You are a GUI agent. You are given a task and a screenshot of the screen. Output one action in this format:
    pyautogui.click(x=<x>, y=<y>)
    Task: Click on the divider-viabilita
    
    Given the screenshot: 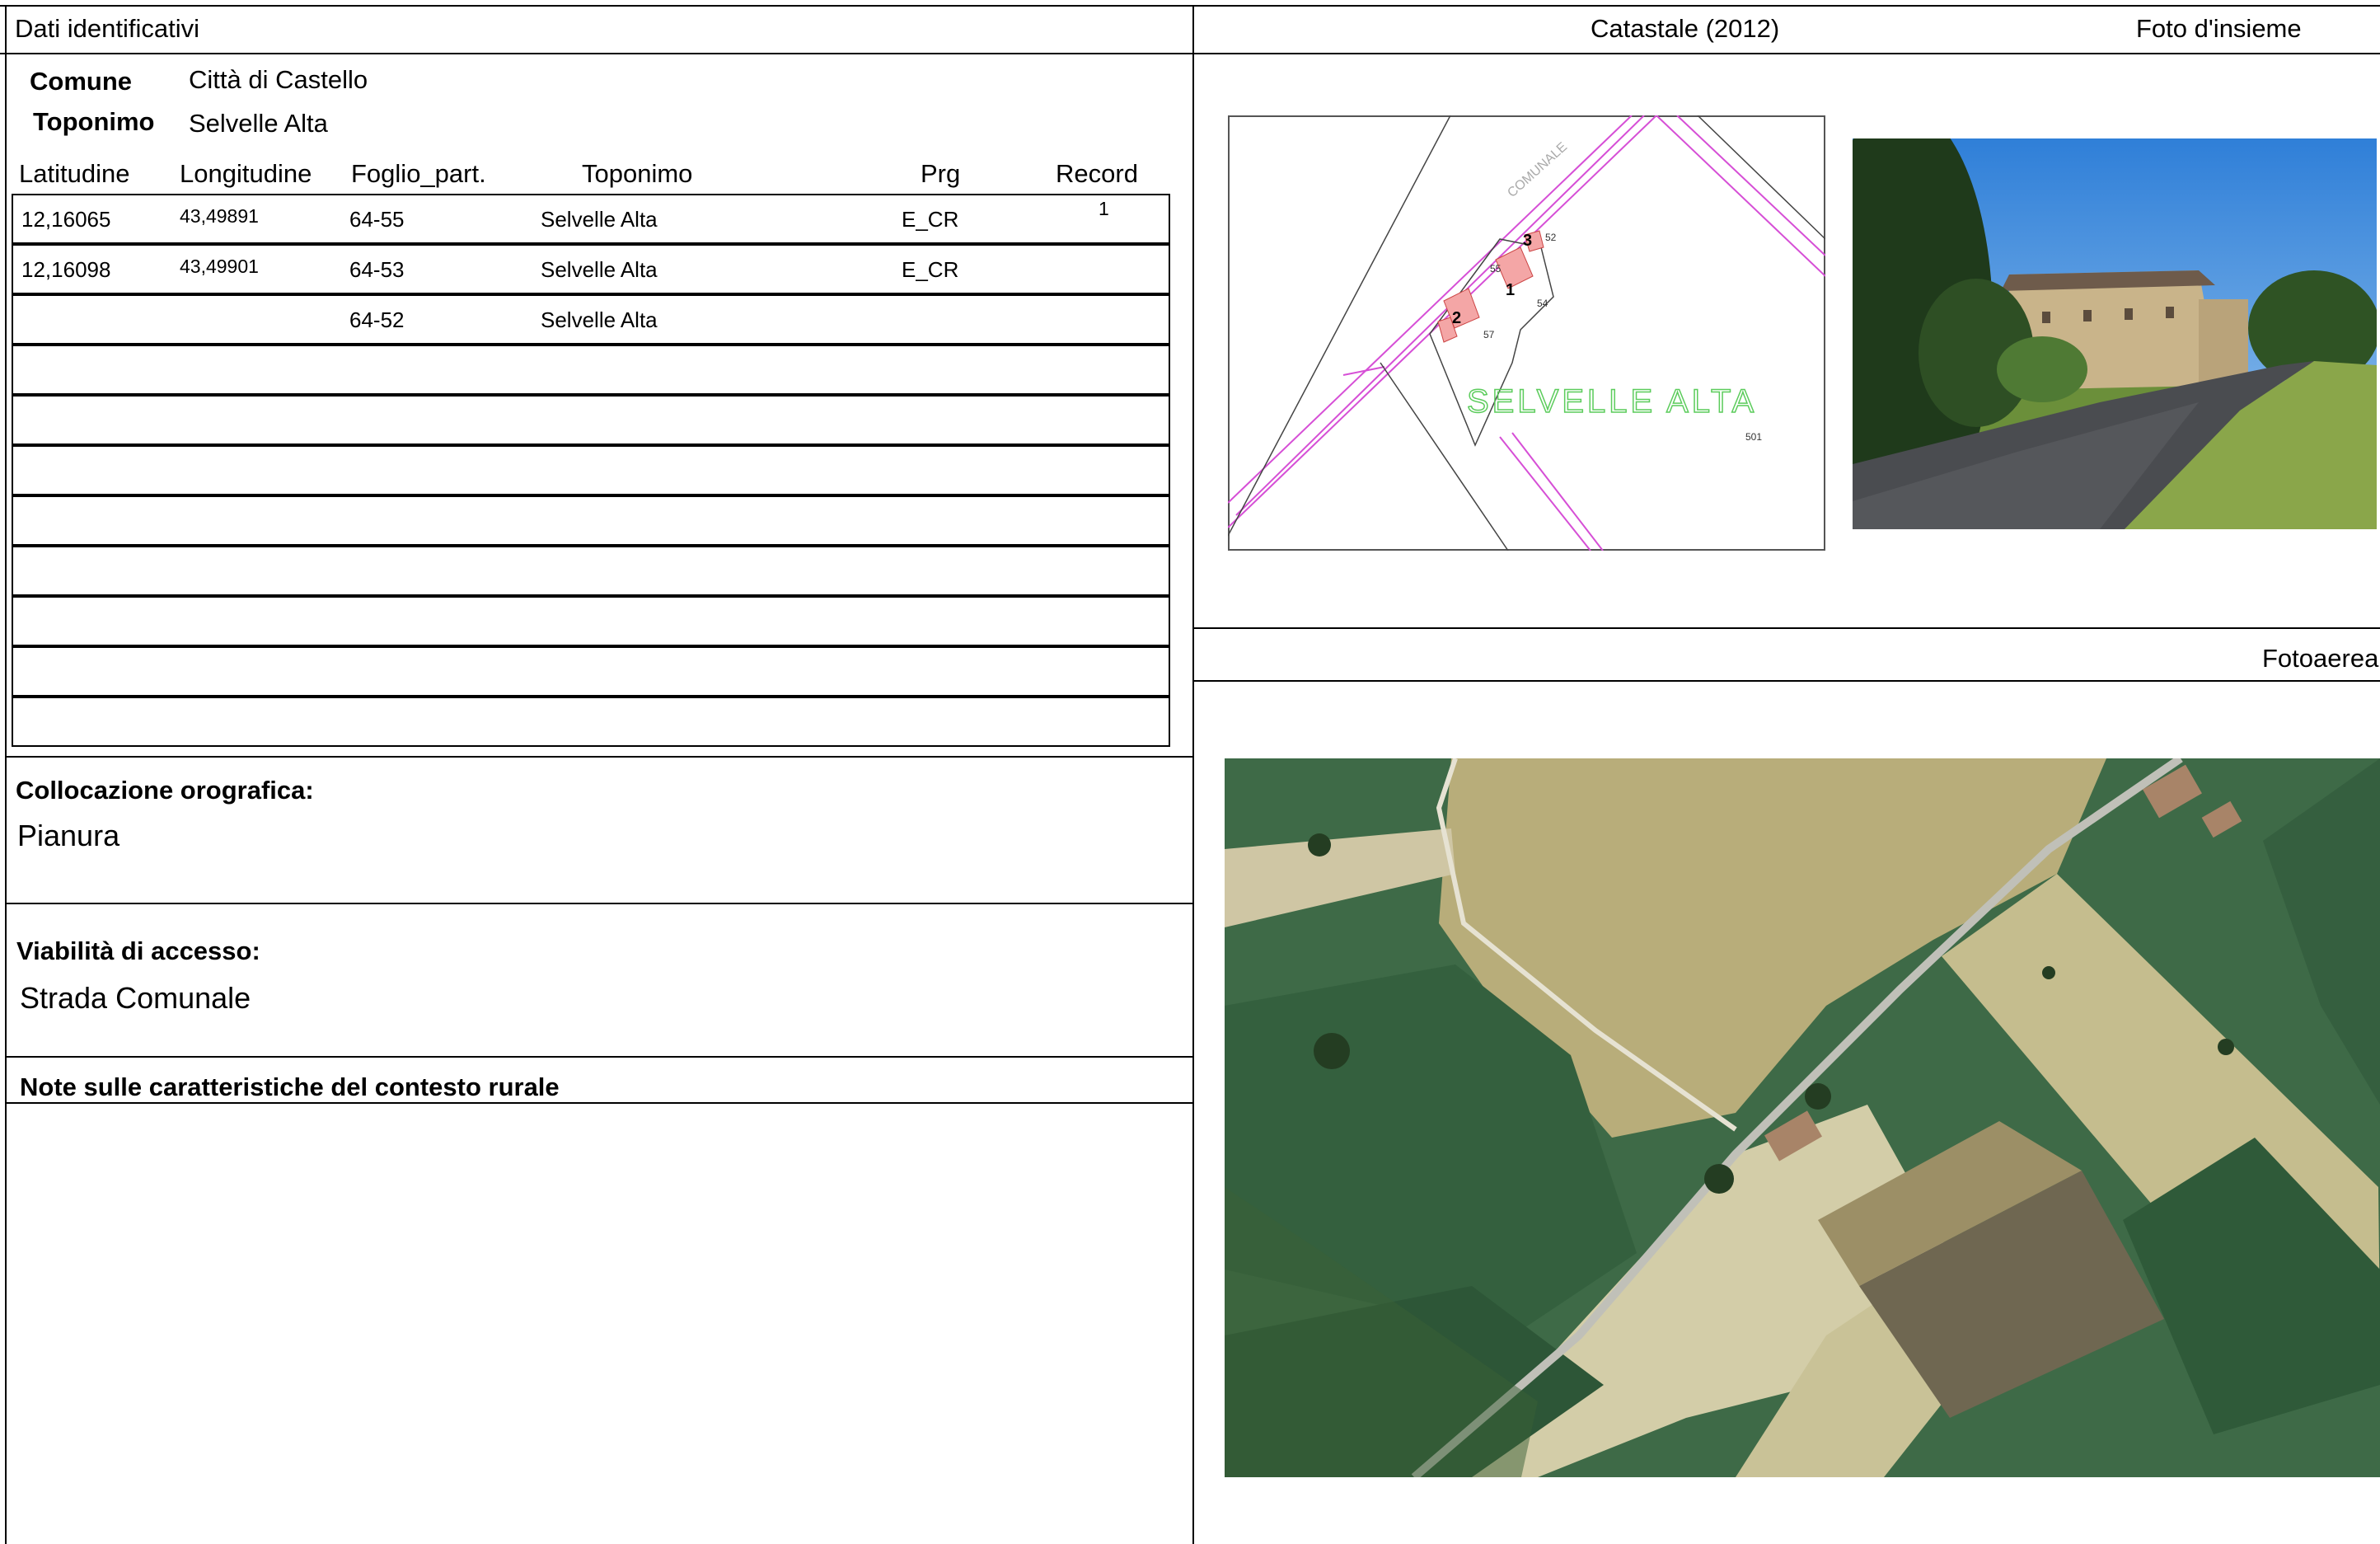 What is the action you would take?
    pyautogui.click(x=599, y=904)
    